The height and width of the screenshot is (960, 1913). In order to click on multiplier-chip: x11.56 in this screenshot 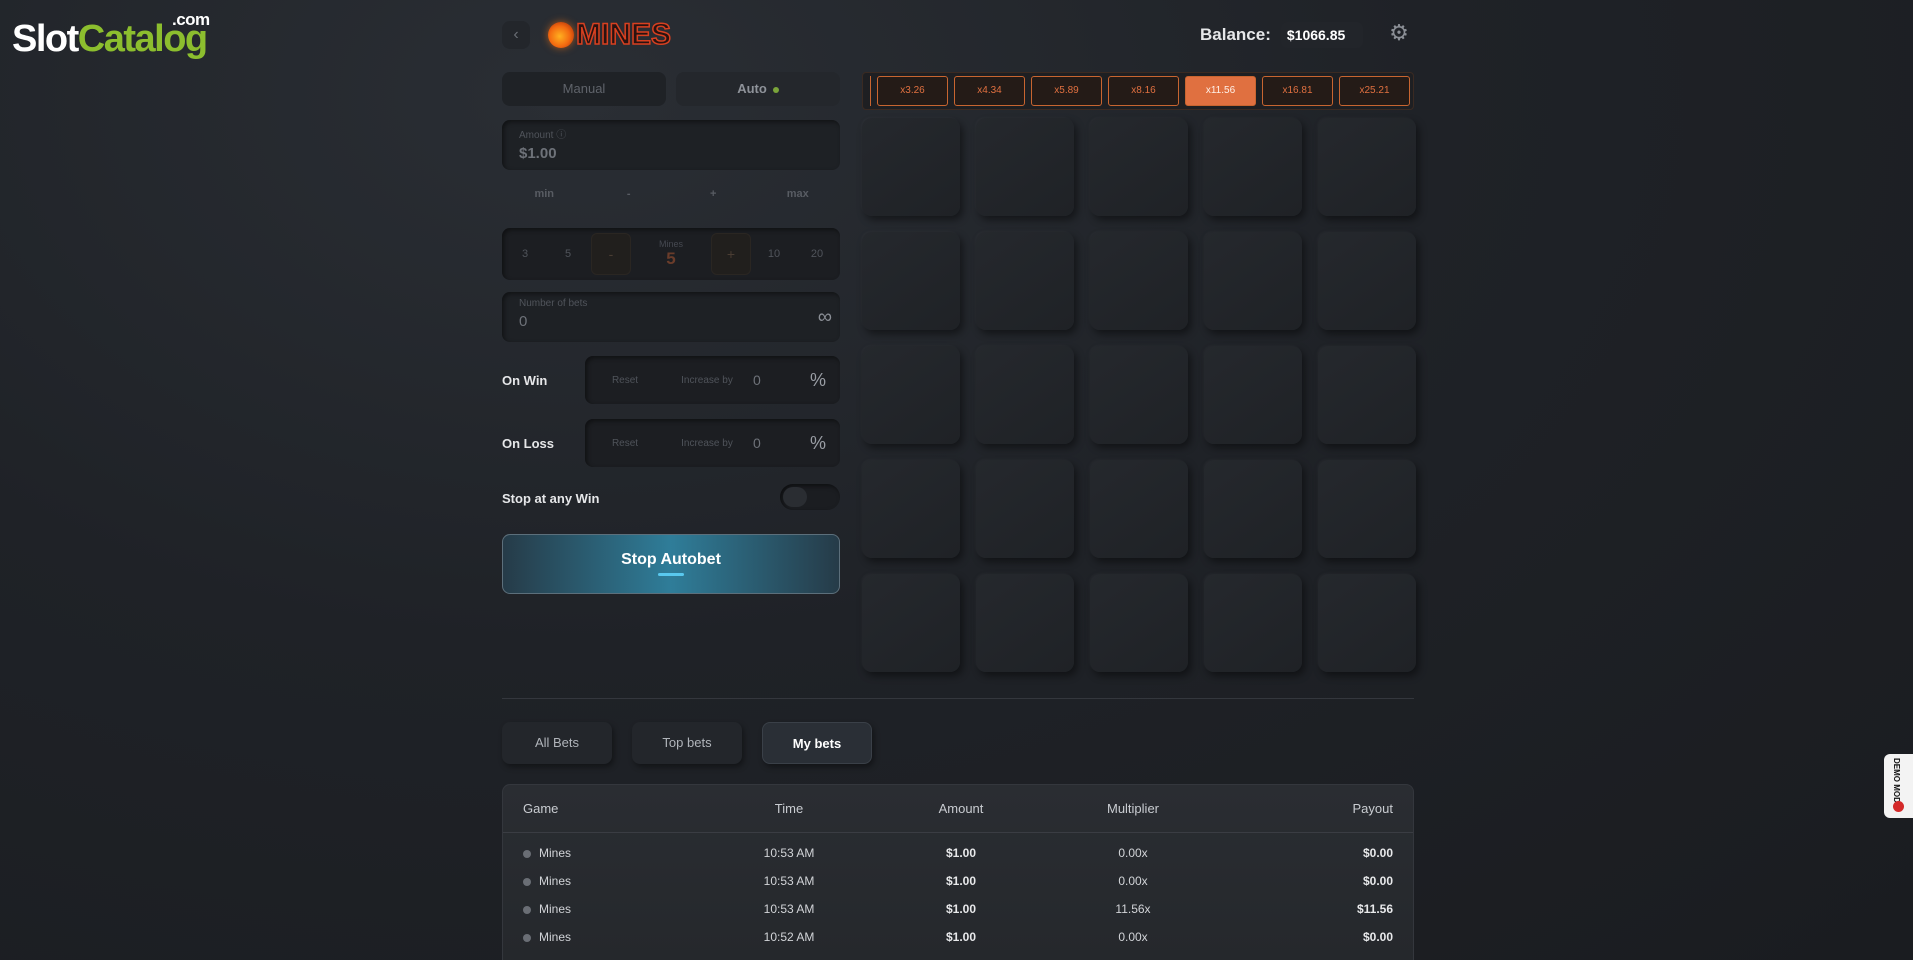, I will do `click(1220, 91)`.